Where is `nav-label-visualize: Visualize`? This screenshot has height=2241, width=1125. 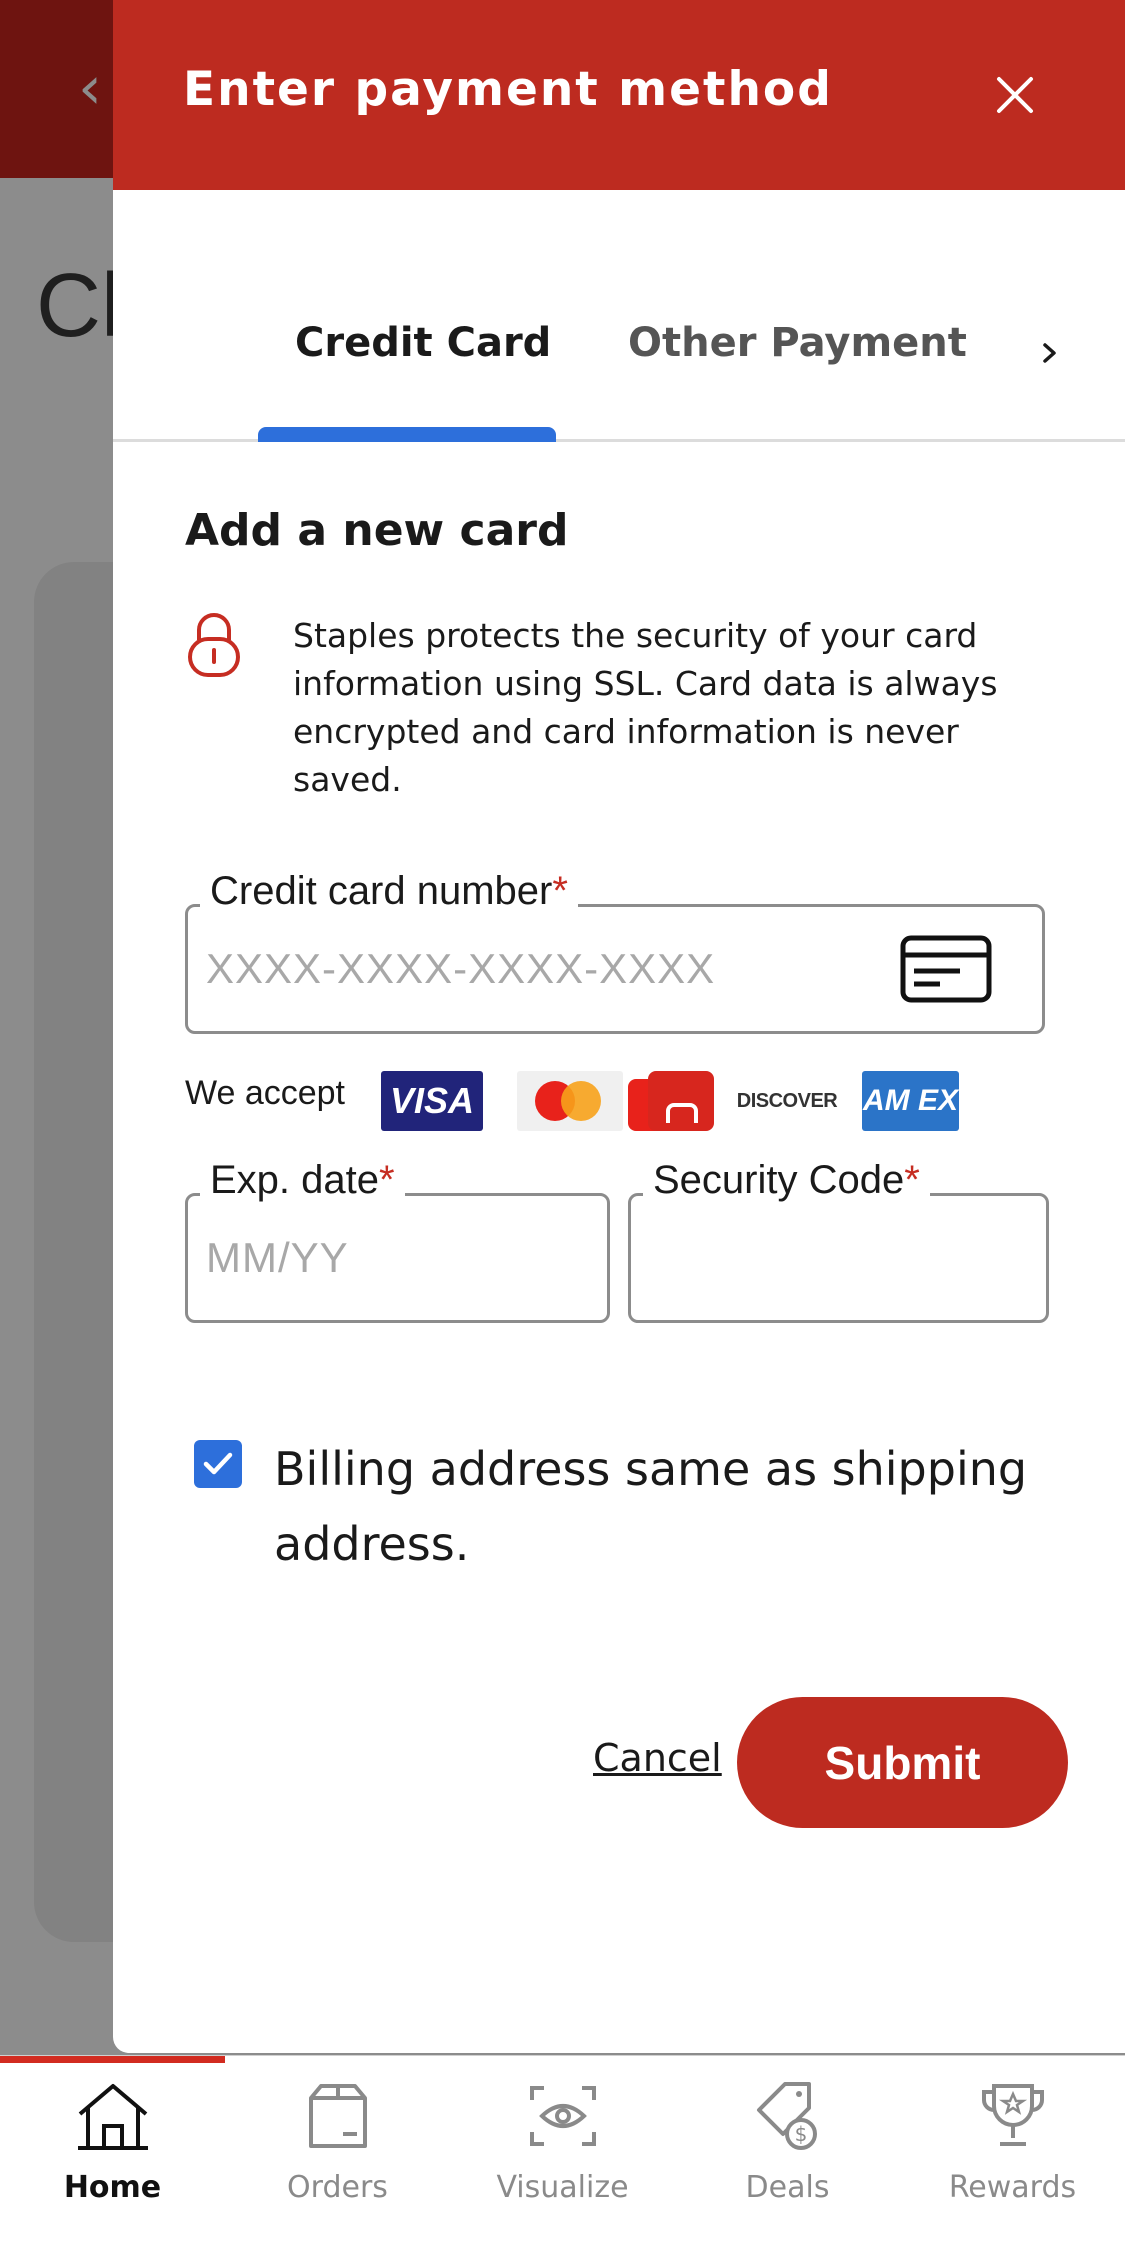
nav-label-visualize: Visualize is located at coordinates (562, 2187).